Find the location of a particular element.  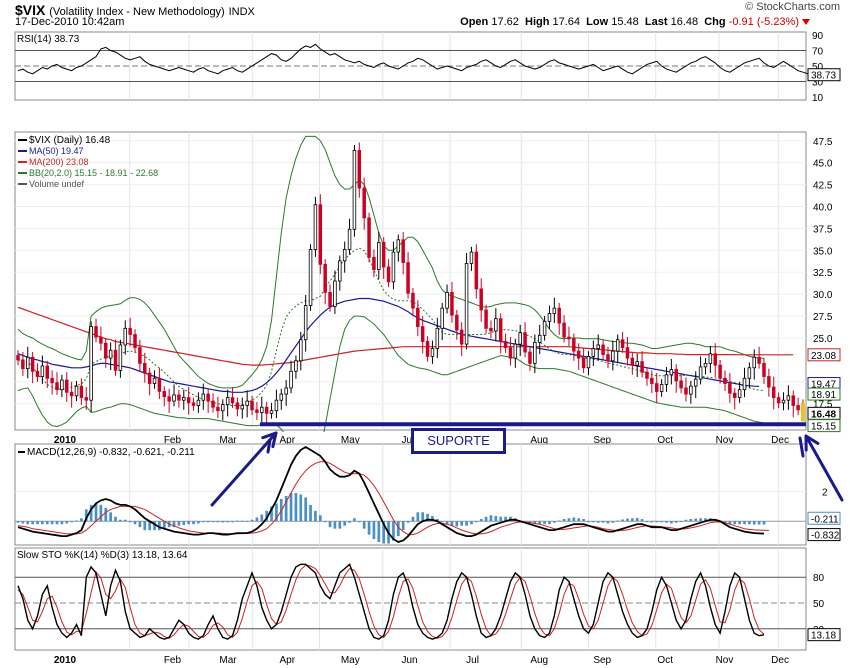

sto-legend: Slow STO %K(14) %D(3) 13.18, 13.64 is located at coordinates (102, 555).